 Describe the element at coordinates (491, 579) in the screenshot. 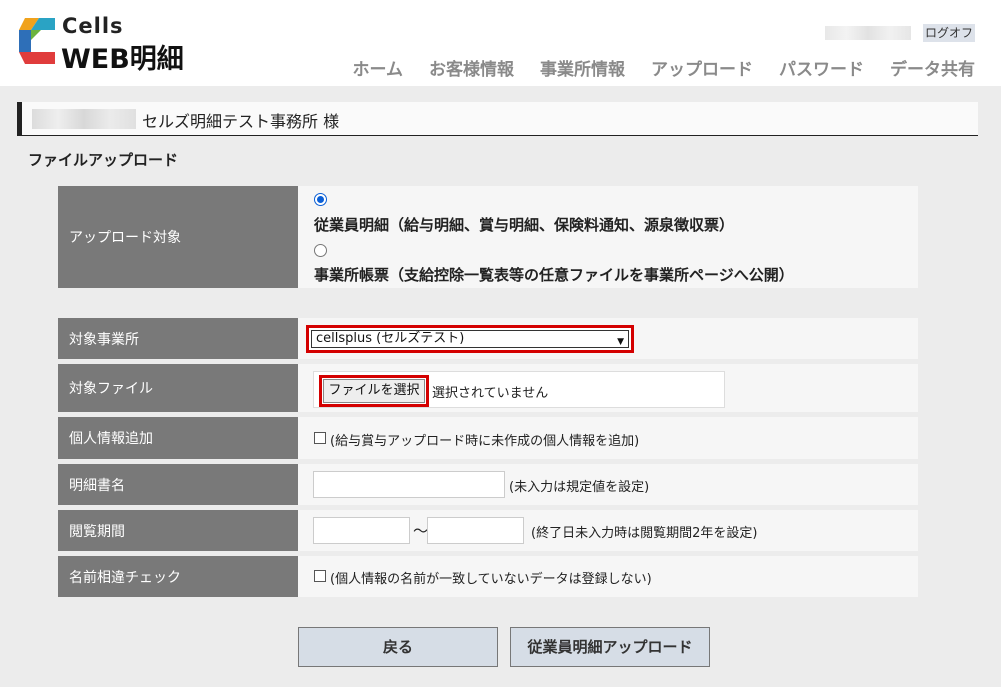

I see `name-check-note: (個人情報の名前が一致していないデータは登録しない)` at that location.